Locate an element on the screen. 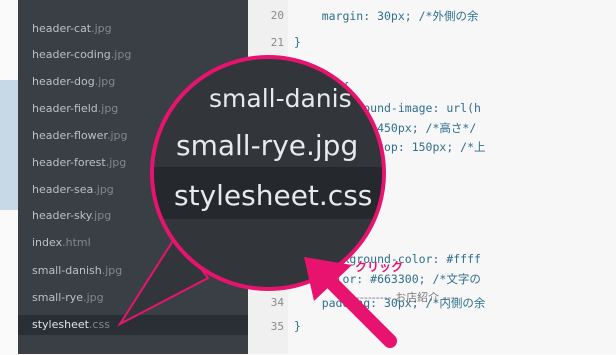 This screenshot has height=355, width=616. code-line: margin: 30px; /*外側の余 is located at coordinates (386, 16).